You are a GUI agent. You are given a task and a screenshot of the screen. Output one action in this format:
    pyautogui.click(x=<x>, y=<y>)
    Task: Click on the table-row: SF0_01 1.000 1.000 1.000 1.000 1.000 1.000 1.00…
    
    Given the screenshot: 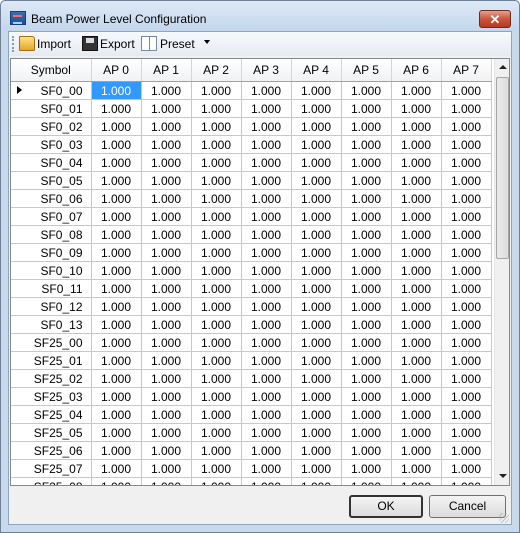 What is the action you would take?
    pyautogui.click(x=251, y=108)
    